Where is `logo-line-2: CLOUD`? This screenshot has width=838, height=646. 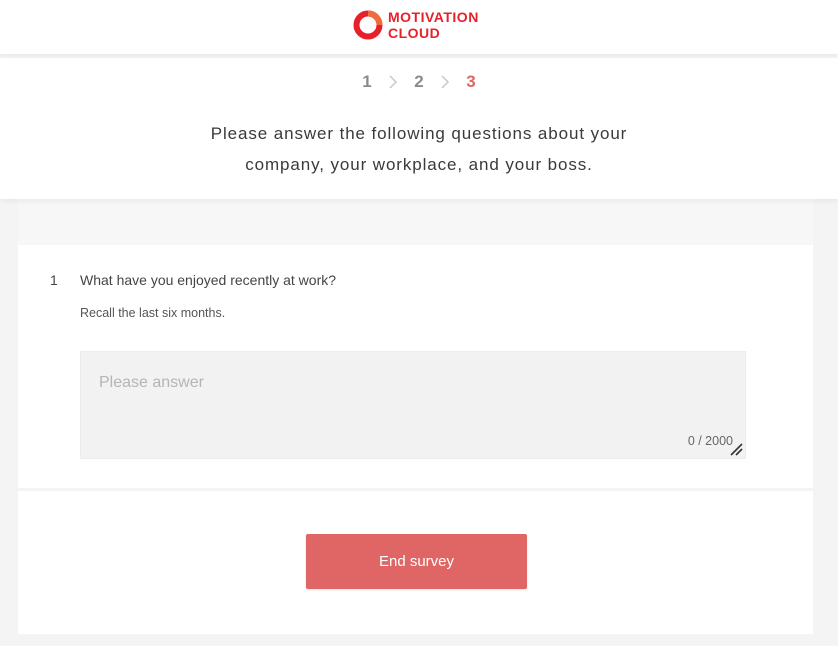 logo-line-2: CLOUD is located at coordinates (414, 33).